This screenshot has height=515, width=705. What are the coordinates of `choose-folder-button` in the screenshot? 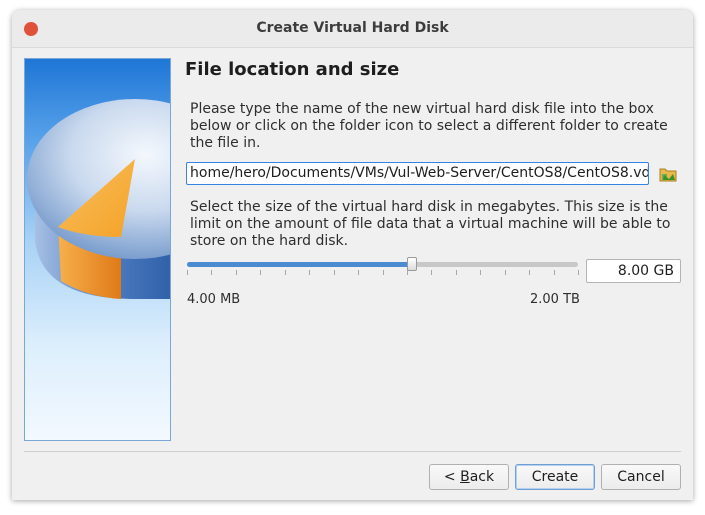 It's located at (668, 174).